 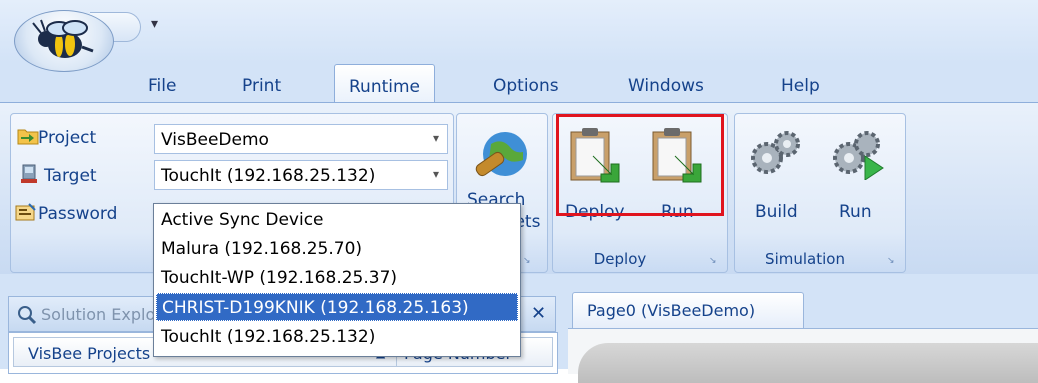 I want to click on tab-print: Print, so click(x=261, y=86).